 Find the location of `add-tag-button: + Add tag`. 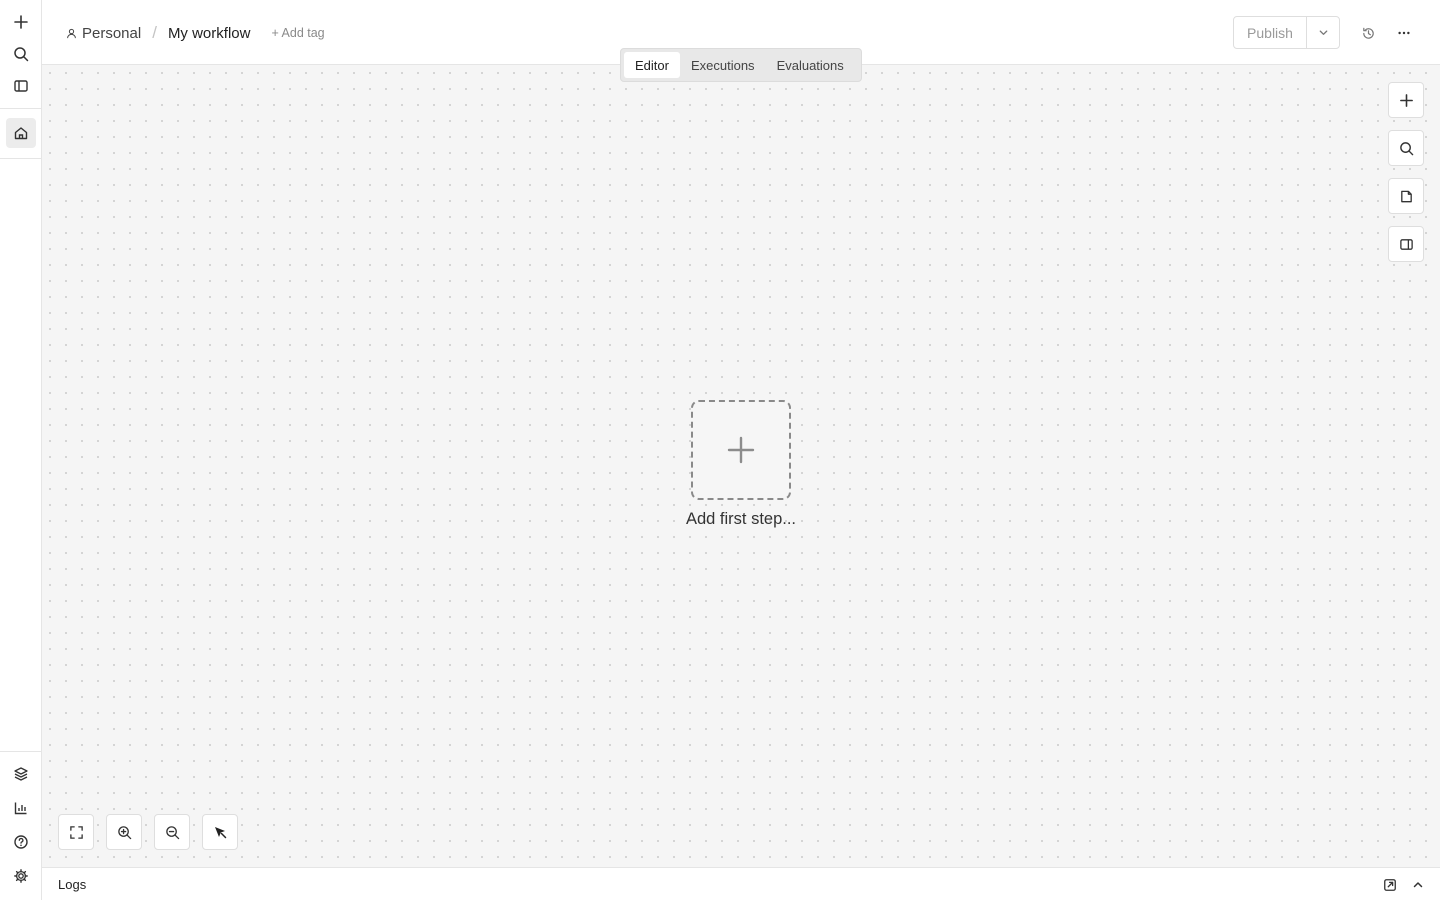

add-tag-button: + Add tag is located at coordinates (297, 33).